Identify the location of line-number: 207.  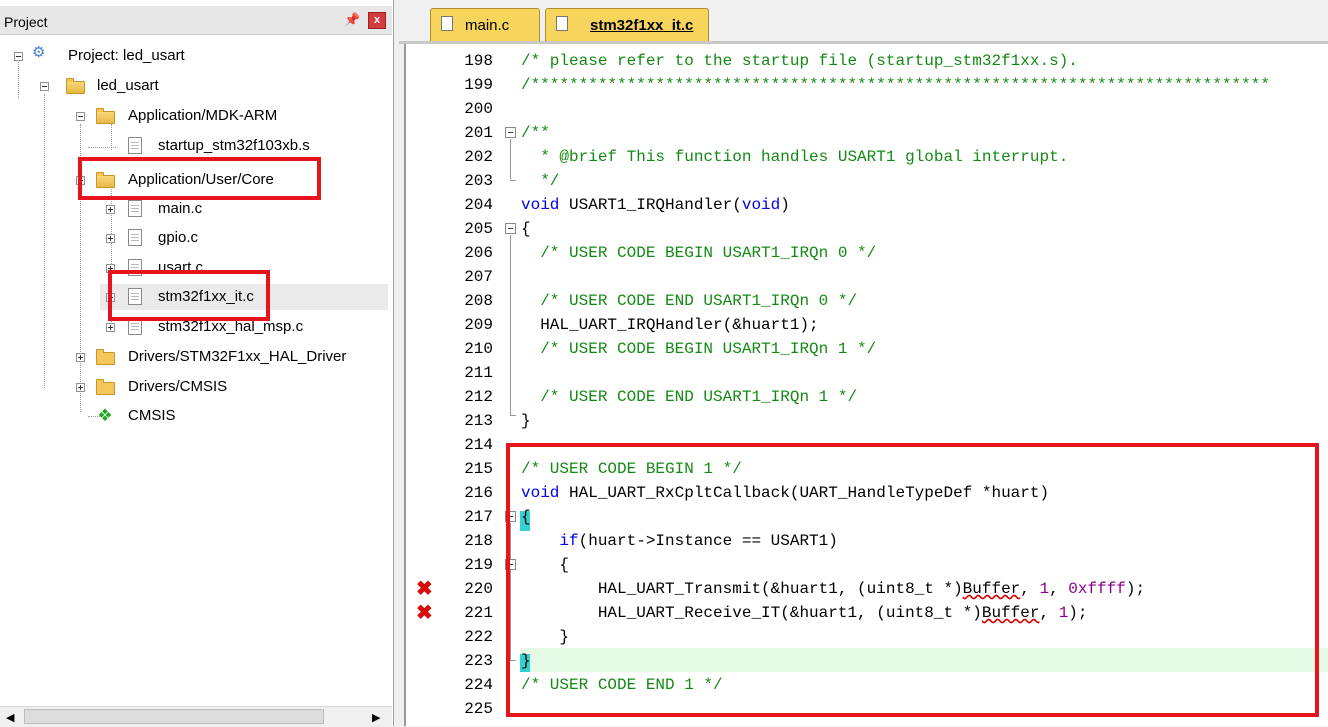
(478, 277).